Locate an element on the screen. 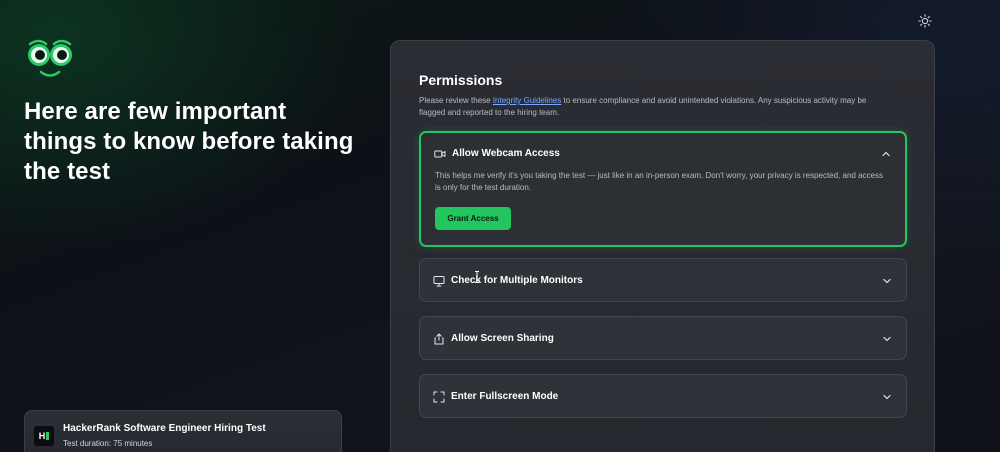 This screenshot has height=452, width=1000. accordion-fullscreen-label: Enter Fullscreen Mode is located at coordinates (505, 396).